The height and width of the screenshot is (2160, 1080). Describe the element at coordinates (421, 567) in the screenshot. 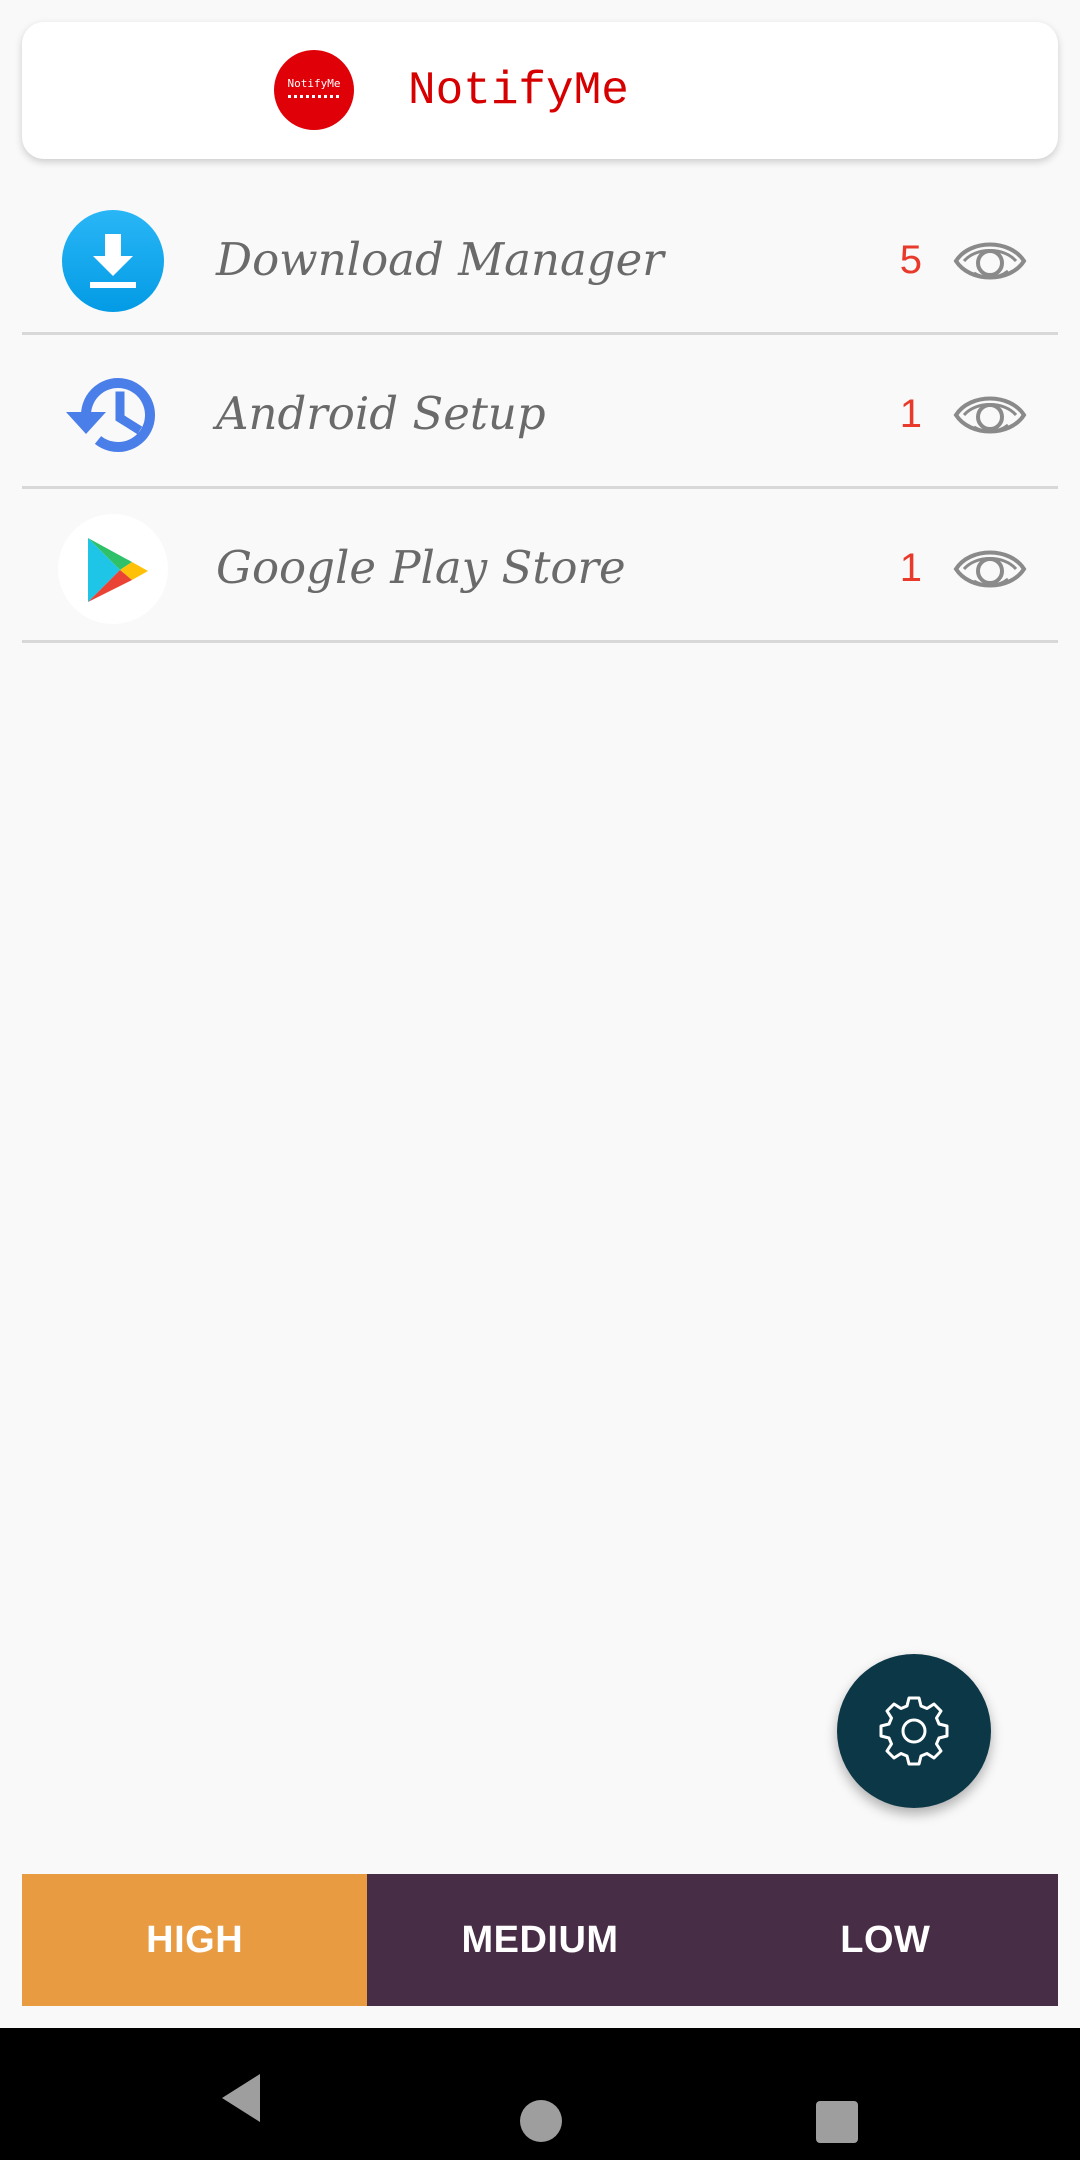

I see `app-name: Google Play Store` at that location.